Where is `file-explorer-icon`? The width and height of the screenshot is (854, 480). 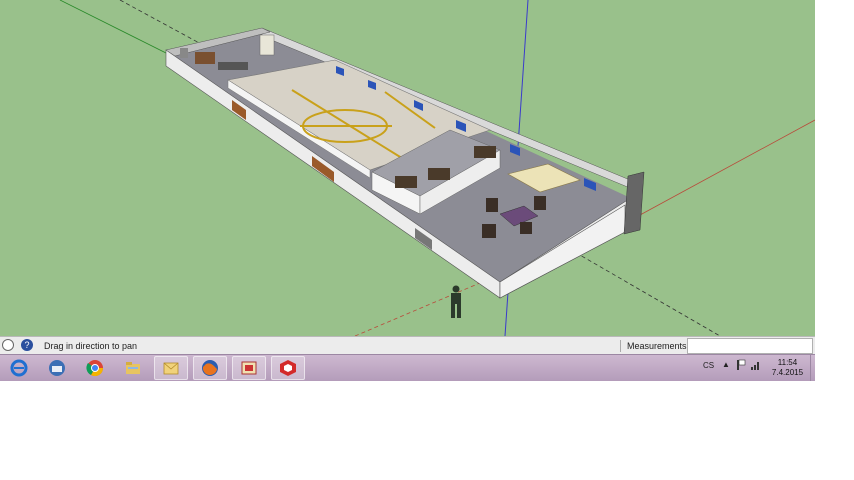
file-explorer-icon is located at coordinates (133, 368).